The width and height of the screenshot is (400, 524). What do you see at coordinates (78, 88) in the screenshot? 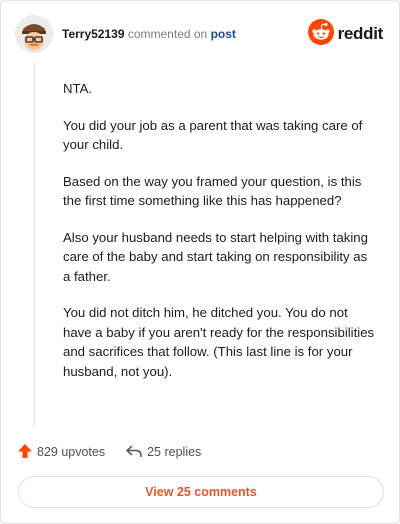
I see `comment-paragraph: NTA.` at bounding box center [78, 88].